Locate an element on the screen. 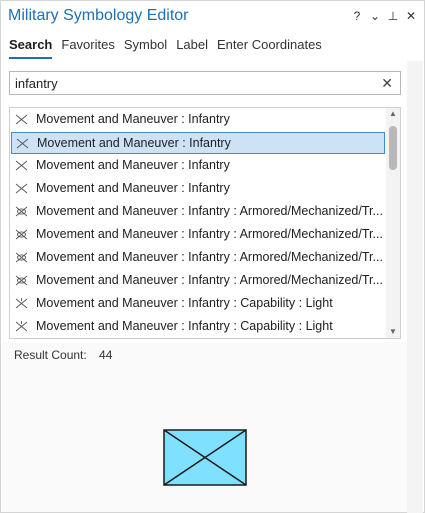 This screenshot has width=425, height=513. tab-search: Search is located at coordinates (31, 48).